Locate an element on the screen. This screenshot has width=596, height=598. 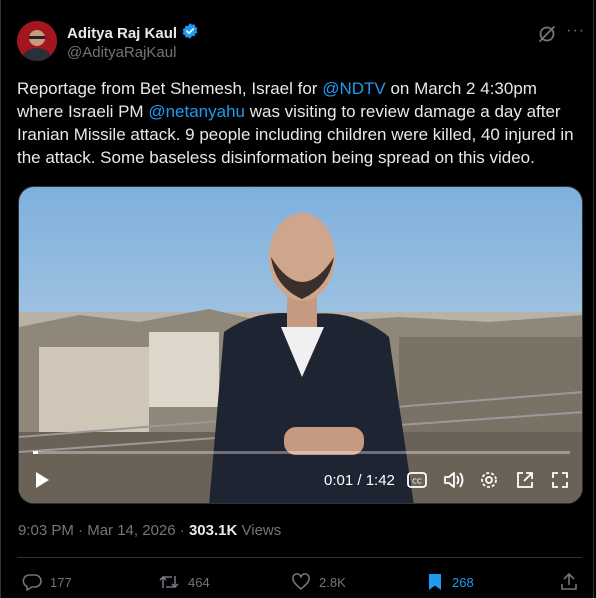
repost-icon is located at coordinates (169, 582).